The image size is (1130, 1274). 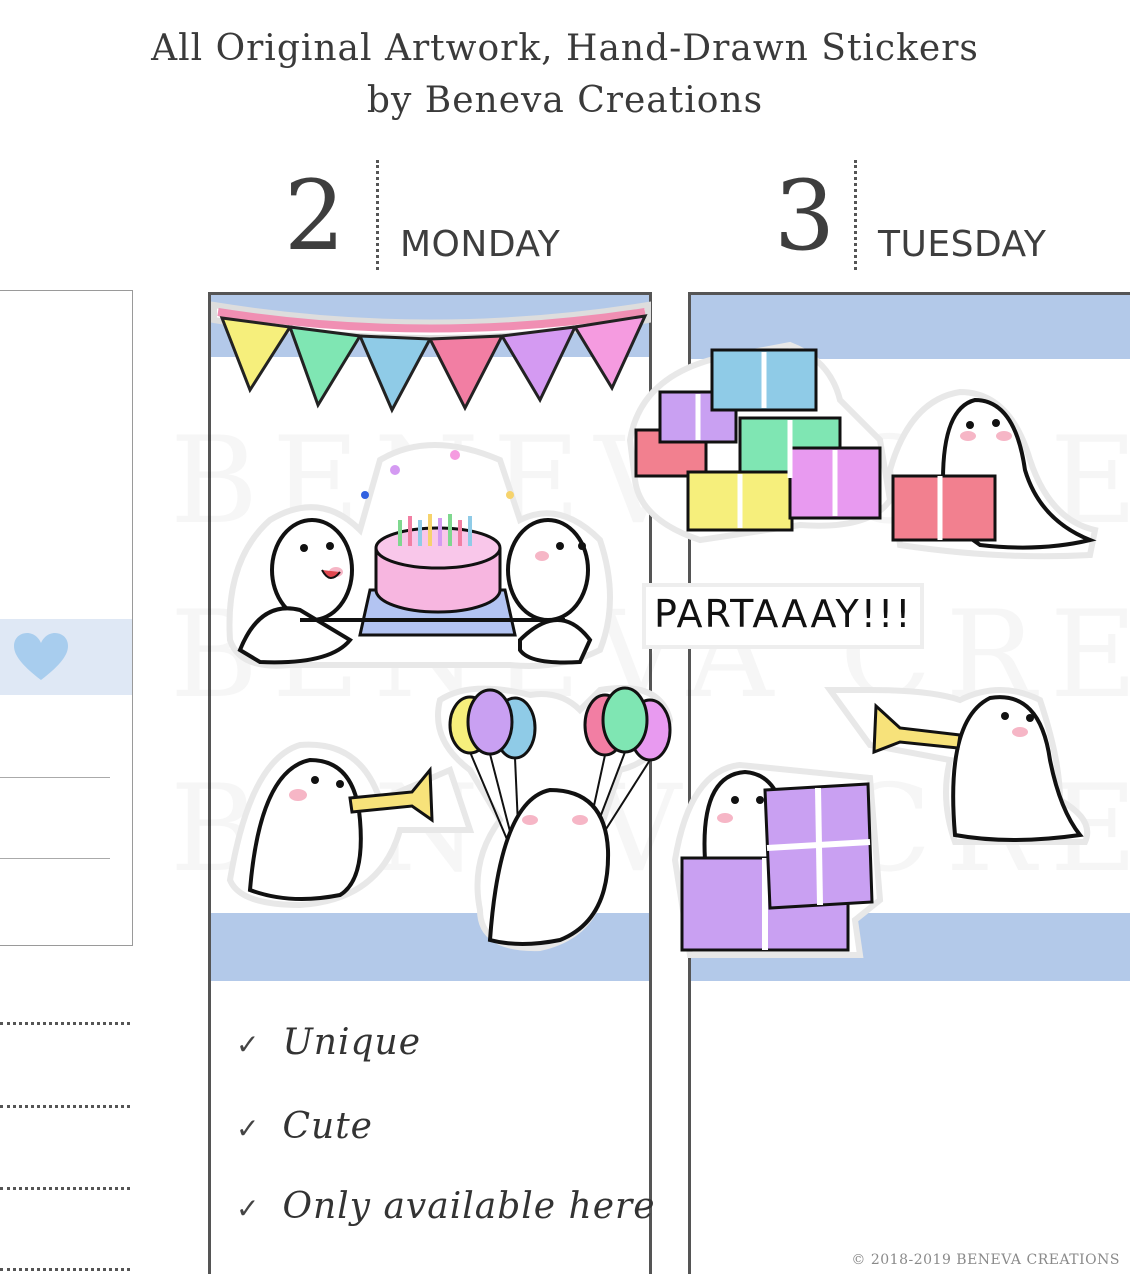 I want to click on checklist-item: ✓ Unique, so click(x=328, y=1042).